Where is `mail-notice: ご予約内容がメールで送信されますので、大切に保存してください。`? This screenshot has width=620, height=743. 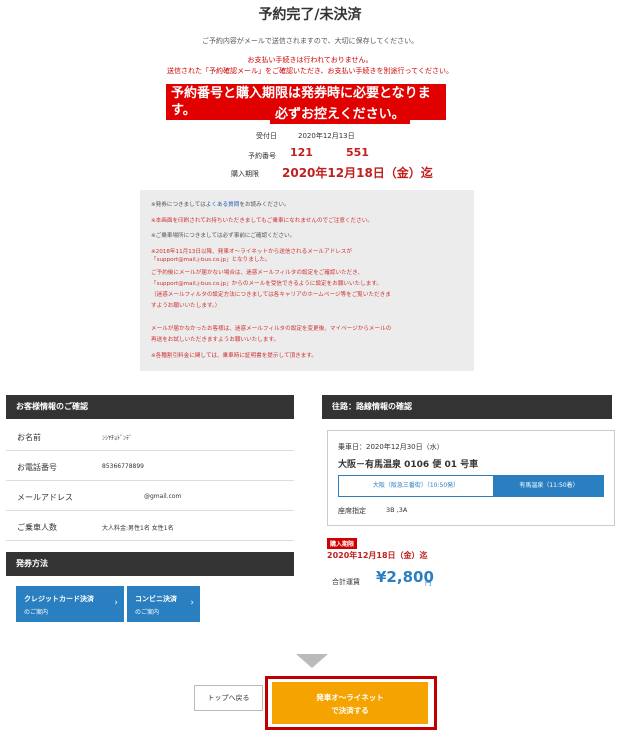
mail-notice: ご予約内容がメールで送信されますので、大切に保存してください。 is located at coordinates (310, 41).